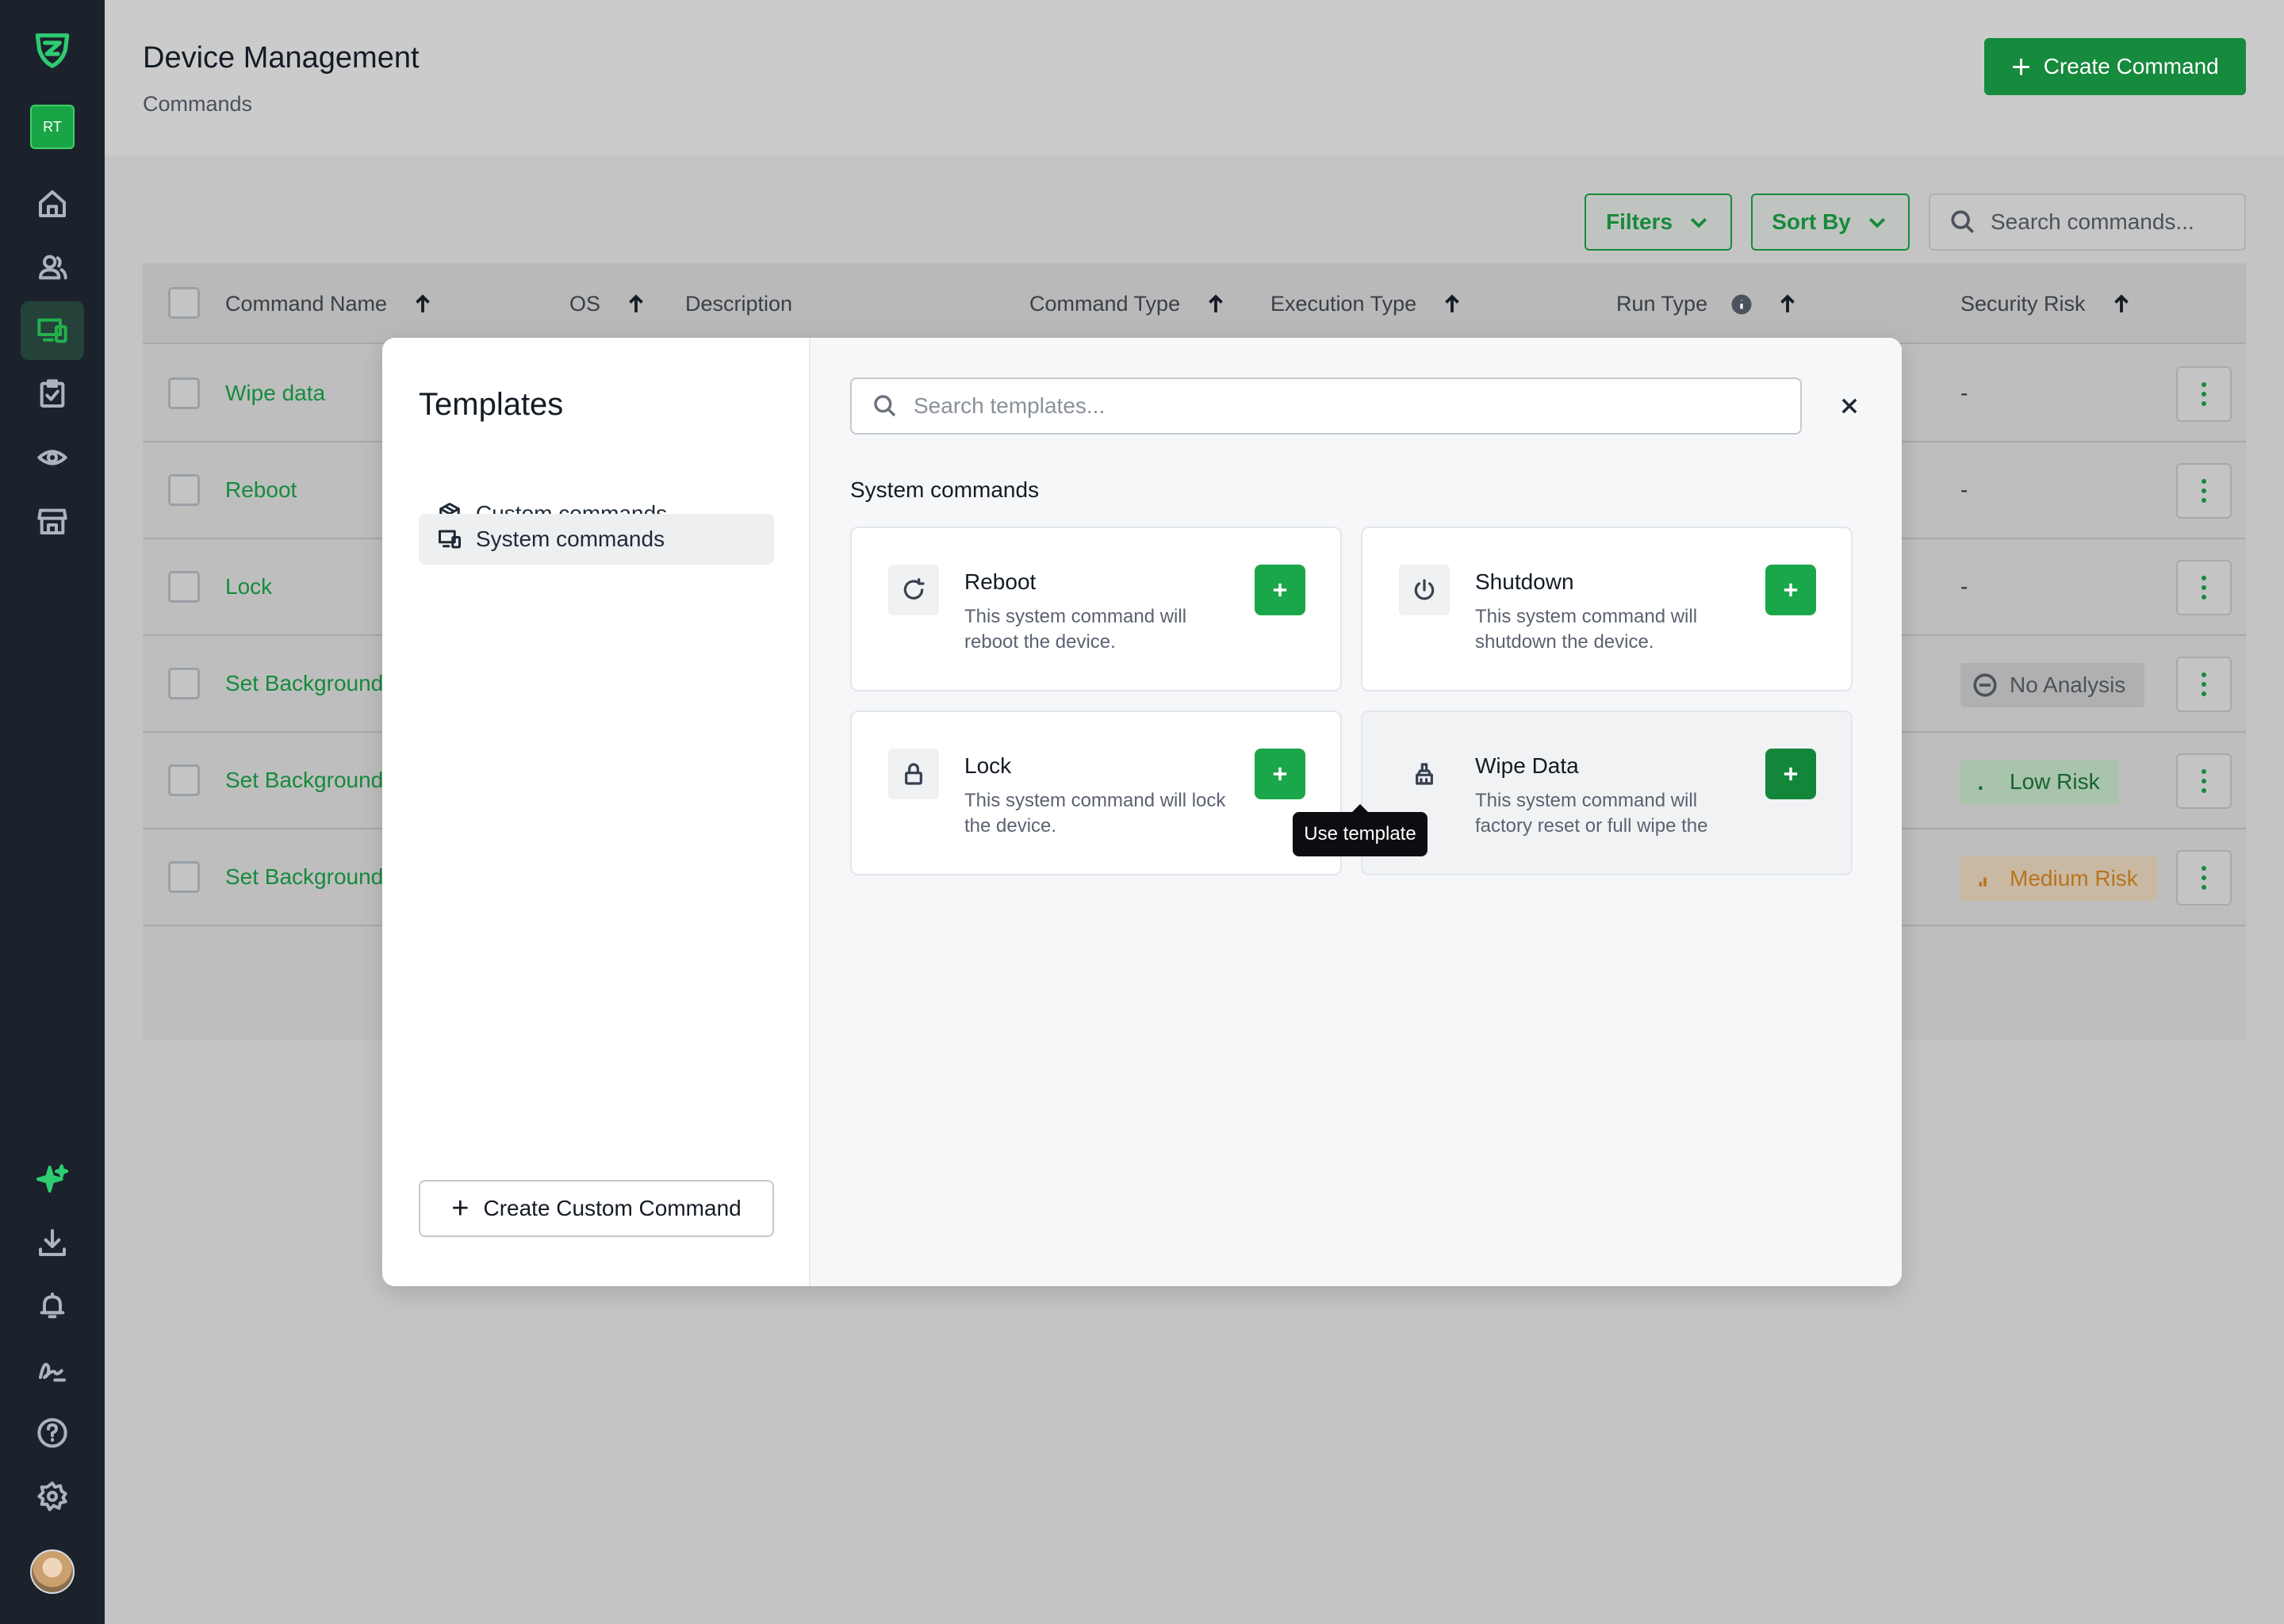  I want to click on modal-title: Templates, so click(491, 404).